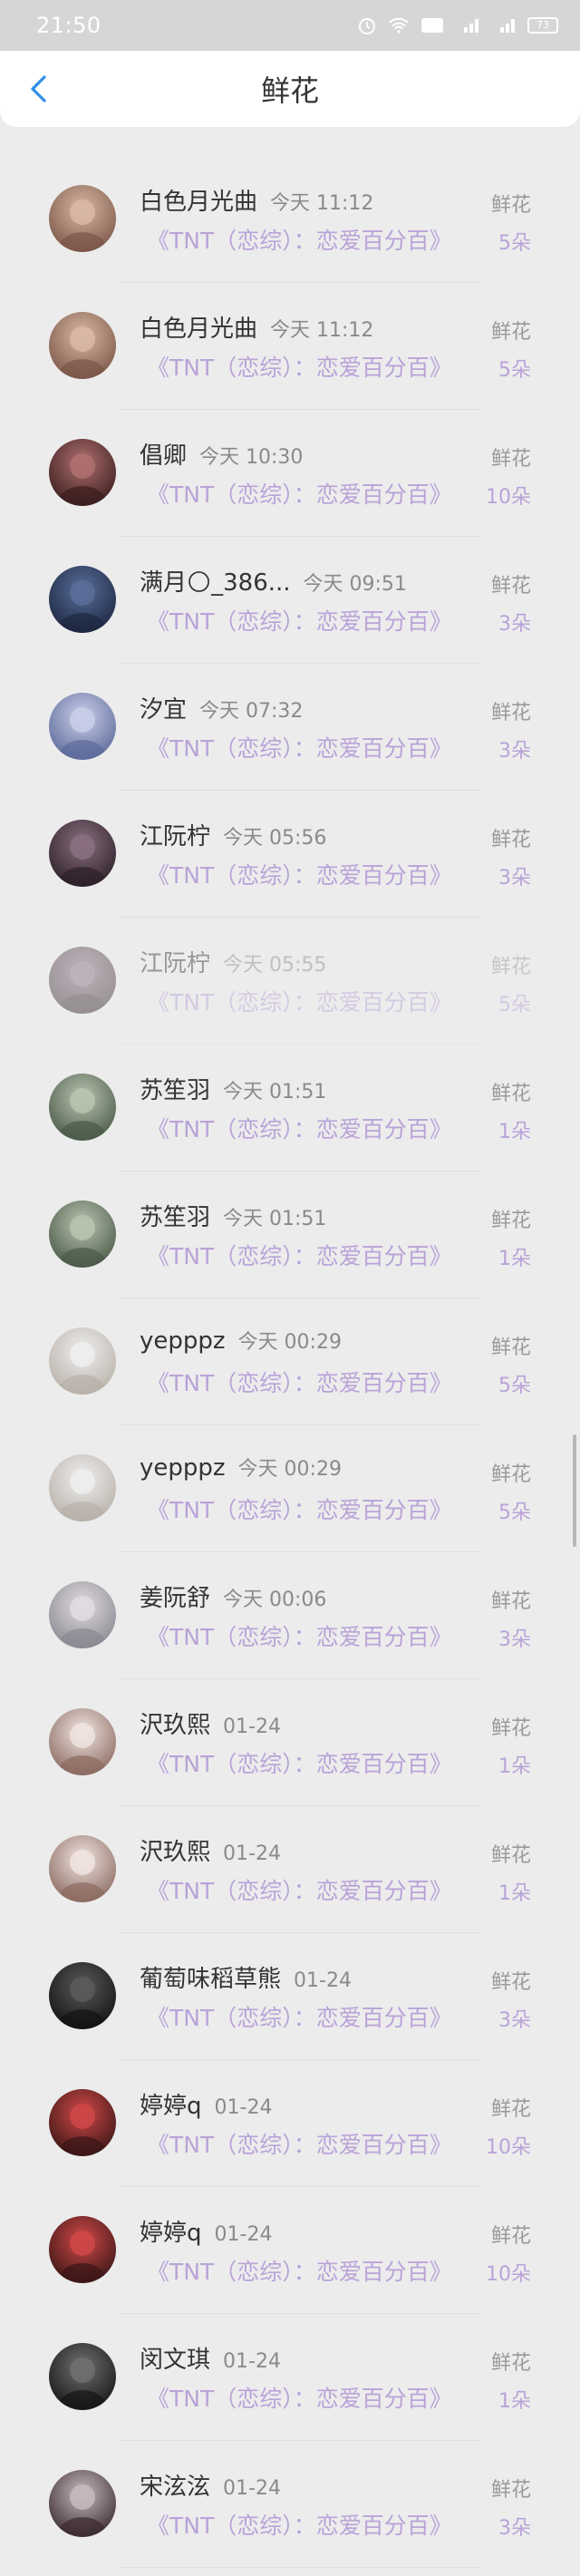 Image resolution: width=580 pixels, height=2576 pixels. Describe the element at coordinates (163, 710) in the screenshot. I see `user-name: 汐宜` at that location.